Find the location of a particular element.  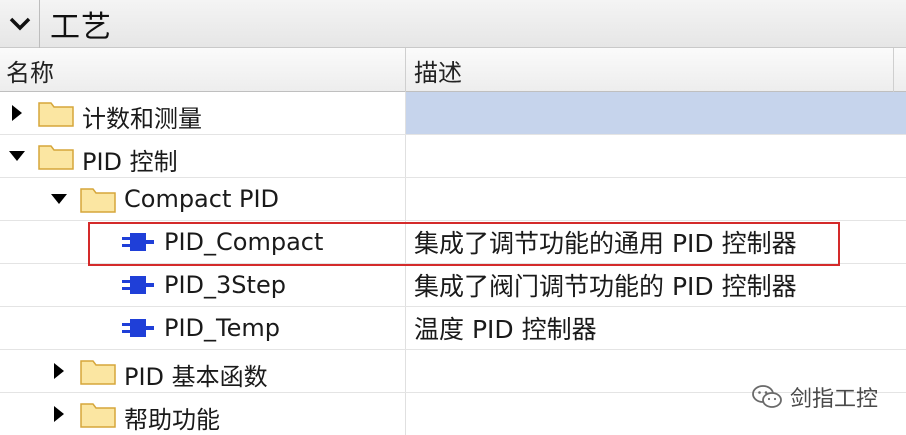

description-cell: 温度 PID 控制器 is located at coordinates (505, 329).